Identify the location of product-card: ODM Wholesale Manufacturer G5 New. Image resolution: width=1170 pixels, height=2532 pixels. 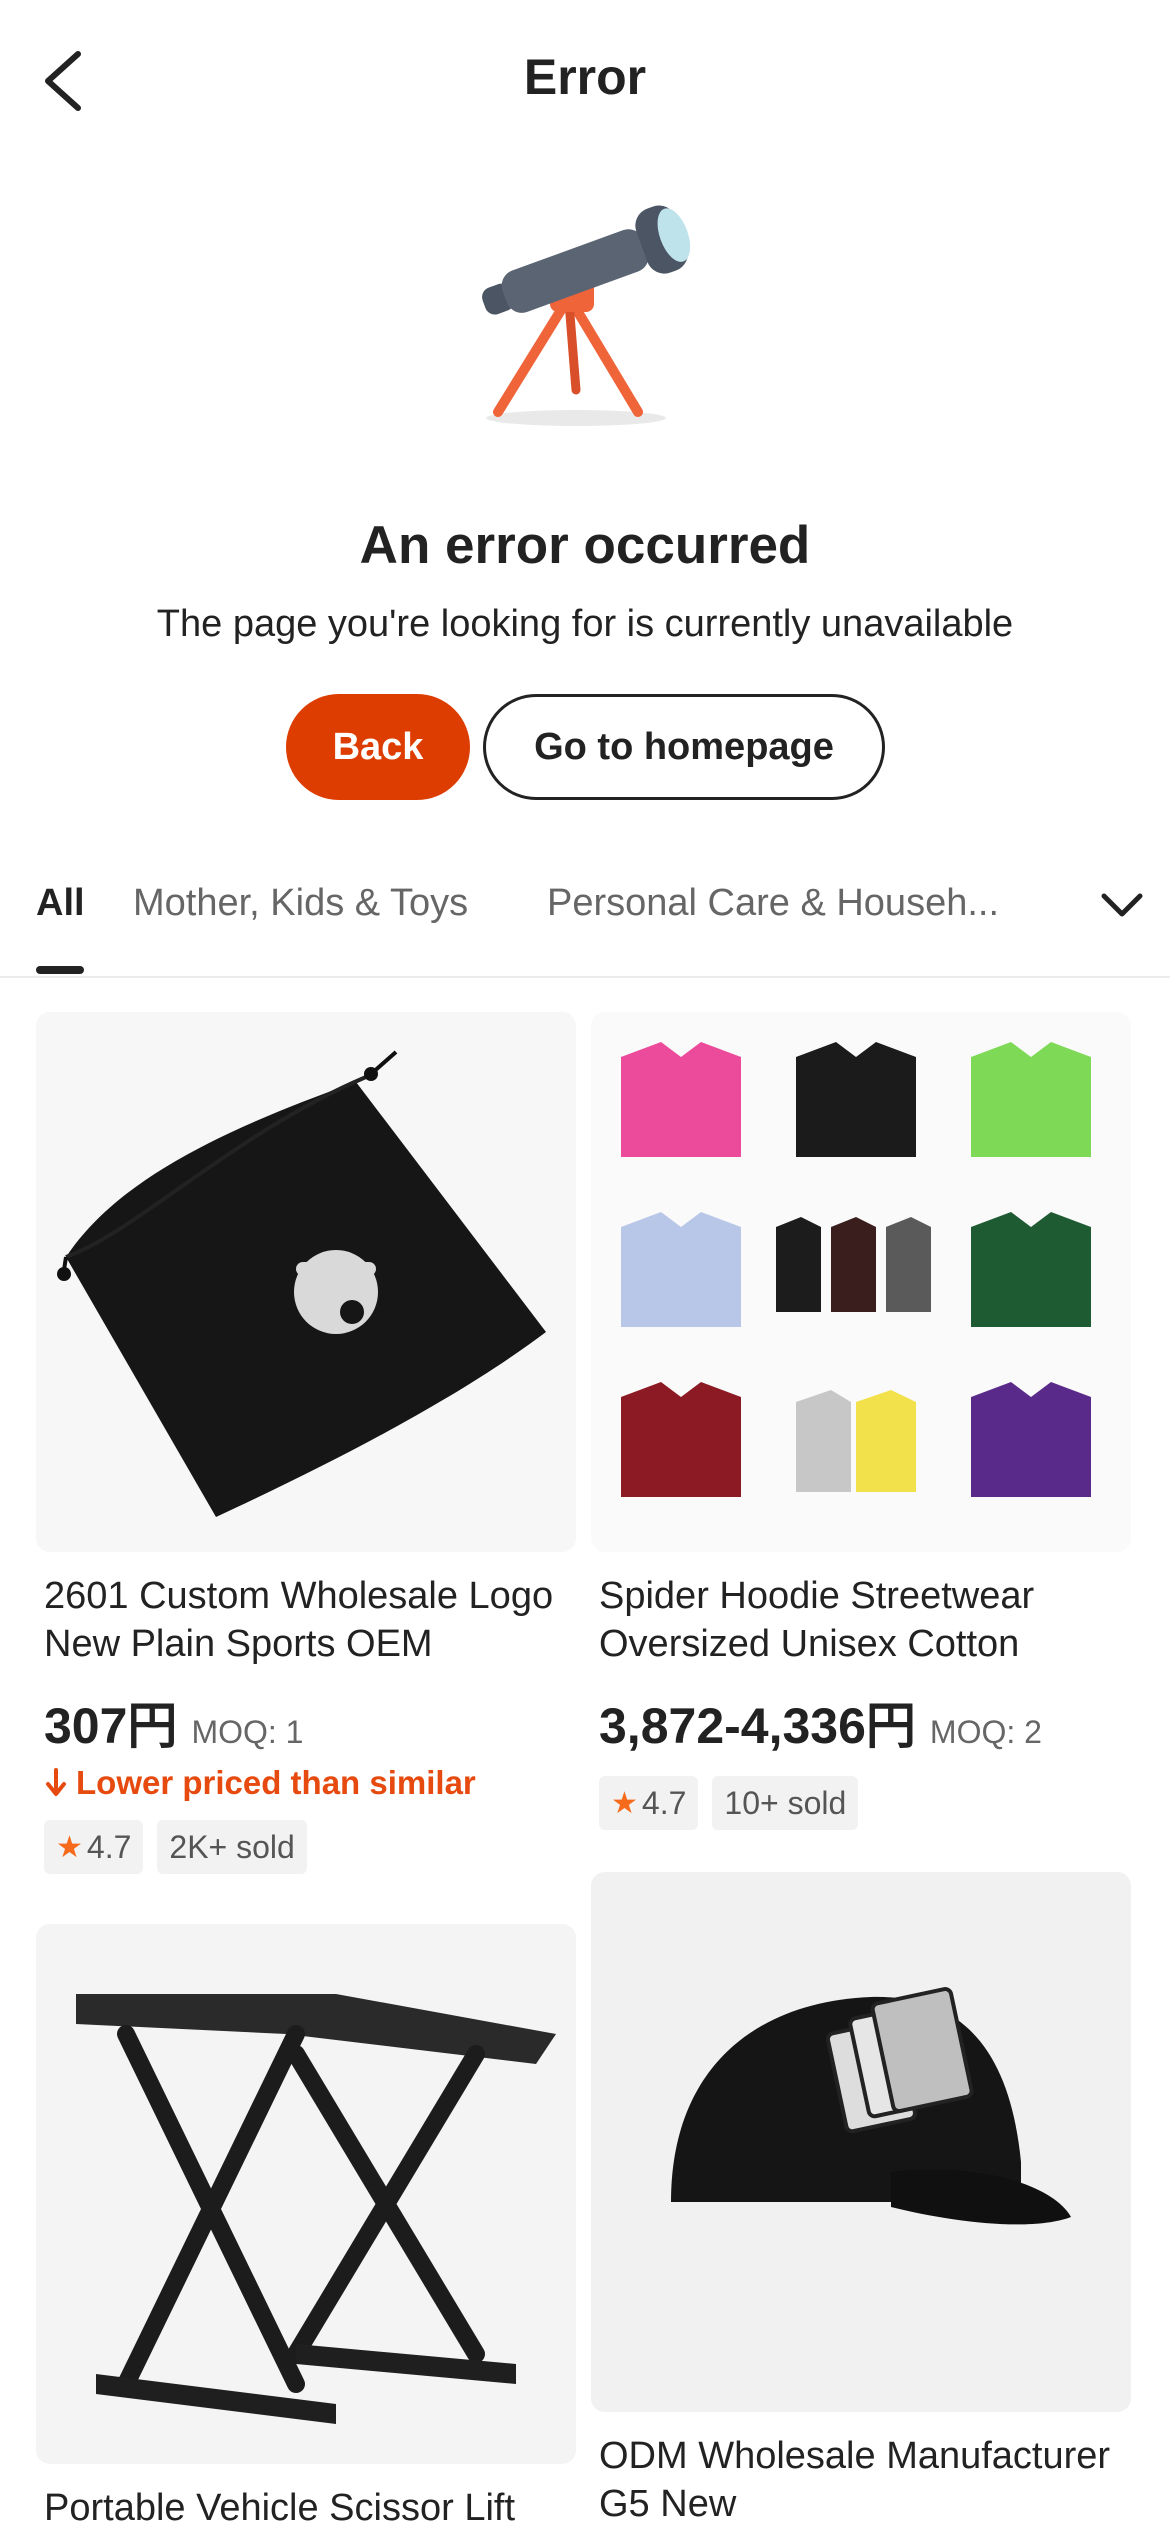
(861, 2200).